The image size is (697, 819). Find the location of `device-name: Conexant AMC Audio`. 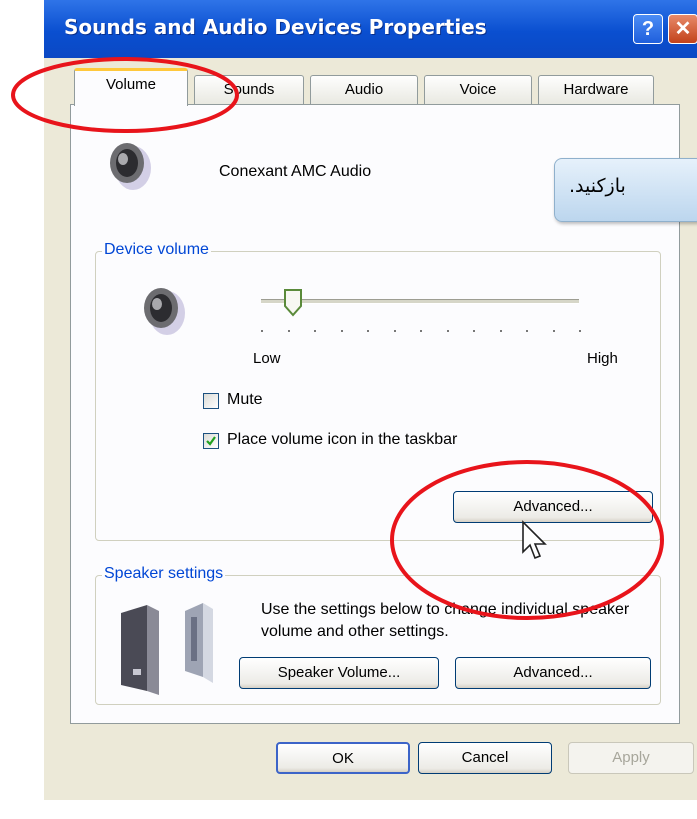

device-name: Conexant AMC Audio is located at coordinates (295, 171).